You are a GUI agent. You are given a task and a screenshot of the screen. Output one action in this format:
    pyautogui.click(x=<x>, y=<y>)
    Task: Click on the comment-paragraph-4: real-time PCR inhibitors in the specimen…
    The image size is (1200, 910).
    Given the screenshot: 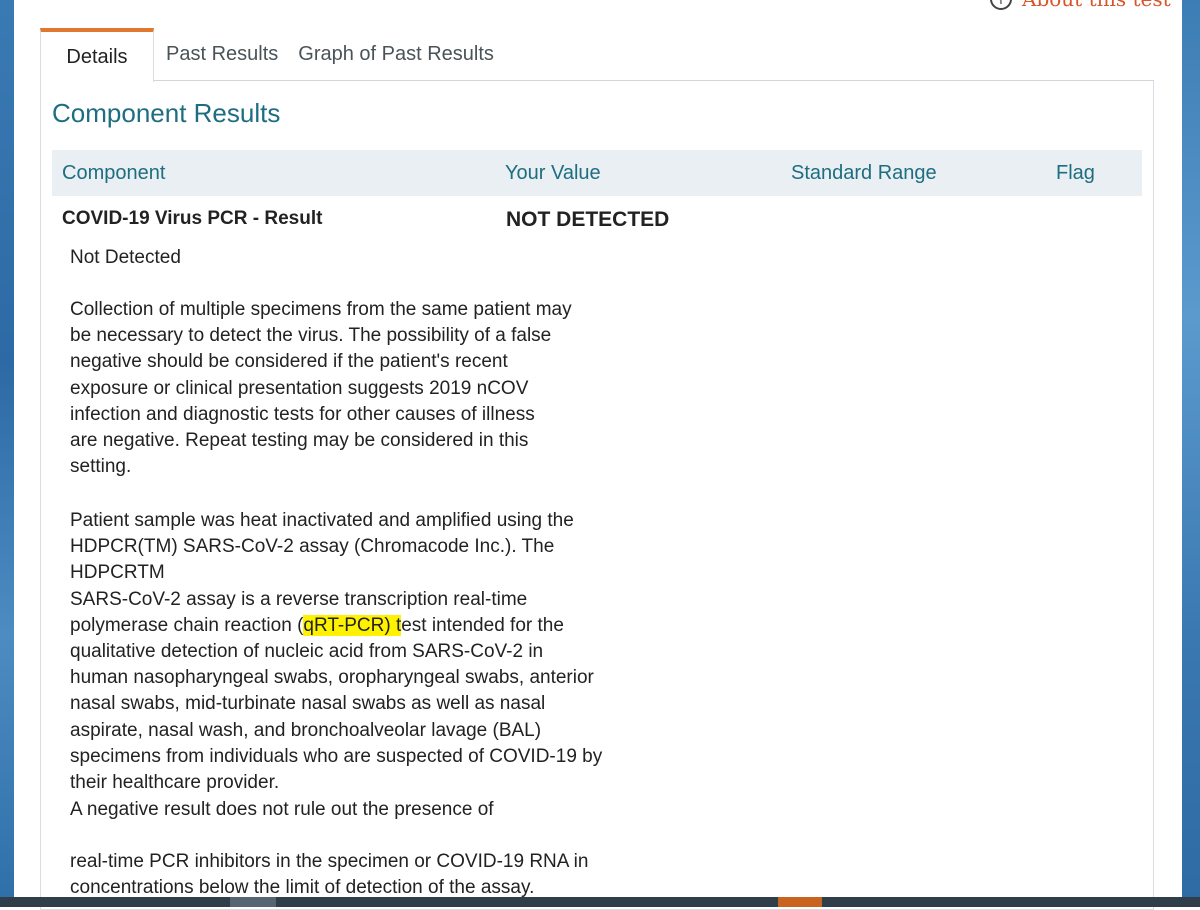 What is the action you would take?
    pyautogui.click(x=329, y=875)
    